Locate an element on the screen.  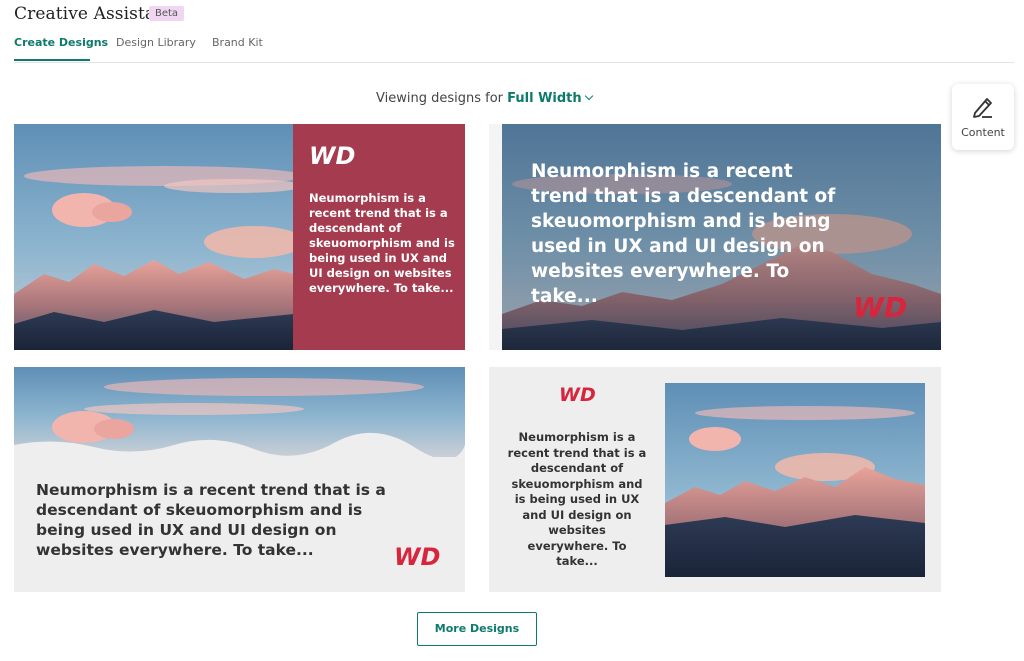
content-panel-button: Content is located at coordinates (983, 117).